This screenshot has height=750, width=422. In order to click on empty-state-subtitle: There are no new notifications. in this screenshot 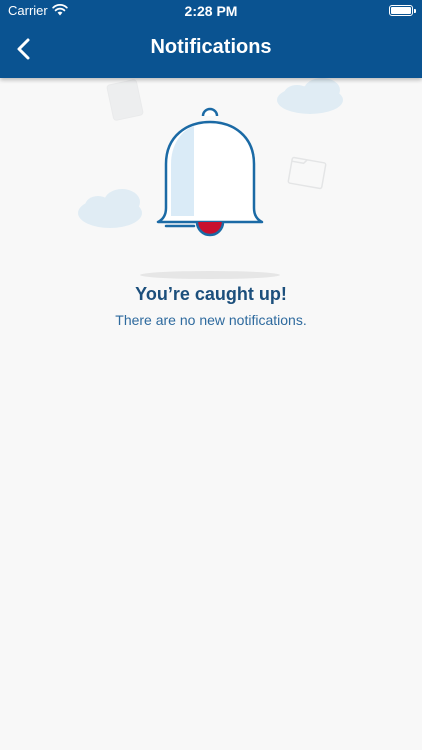, I will do `click(211, 320)`.